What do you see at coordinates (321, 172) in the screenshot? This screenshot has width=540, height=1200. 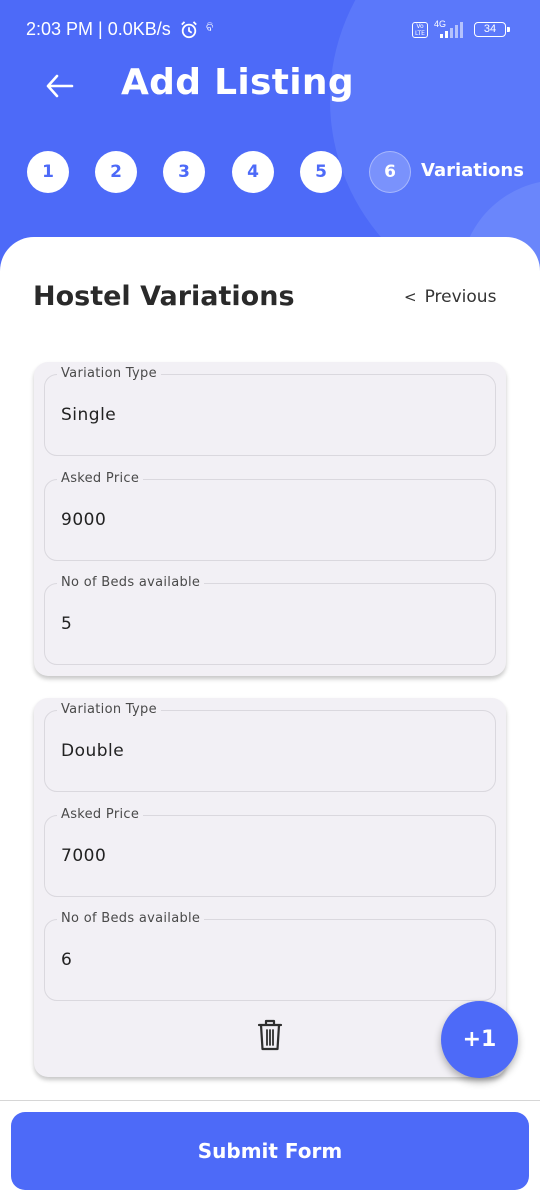 I see `step-5: 5` at bounding box center [321, 172].